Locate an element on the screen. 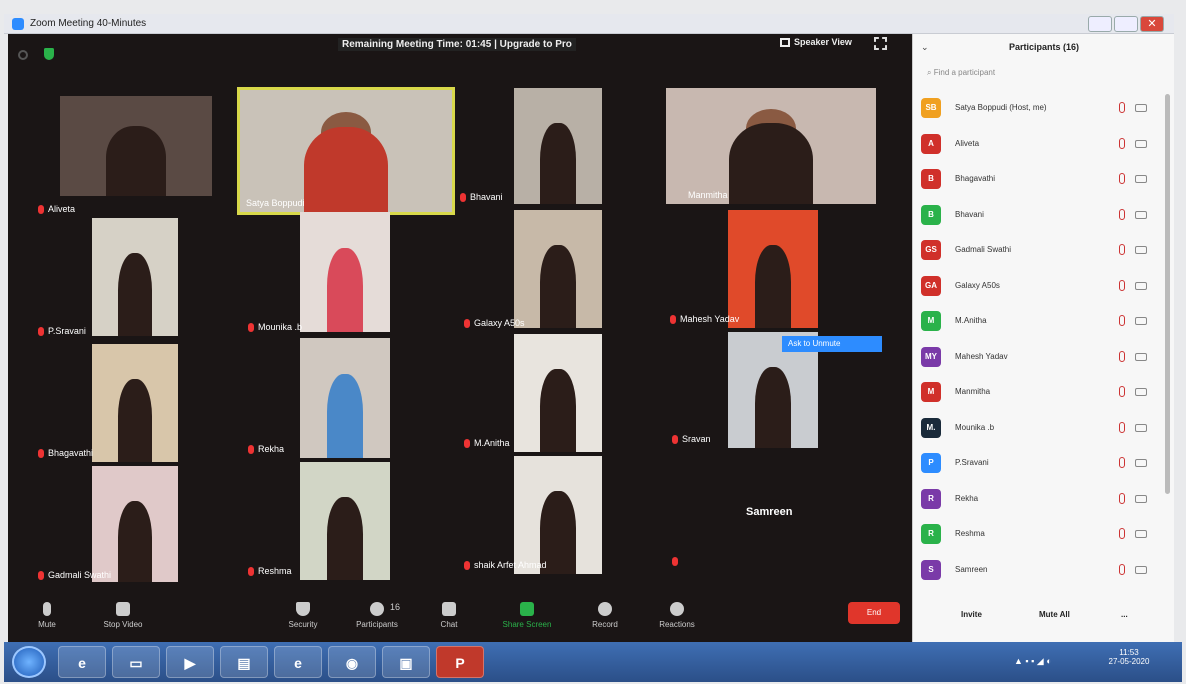  participant-row: GS Gadmali Swathi is located at coordinates (1044, 251).